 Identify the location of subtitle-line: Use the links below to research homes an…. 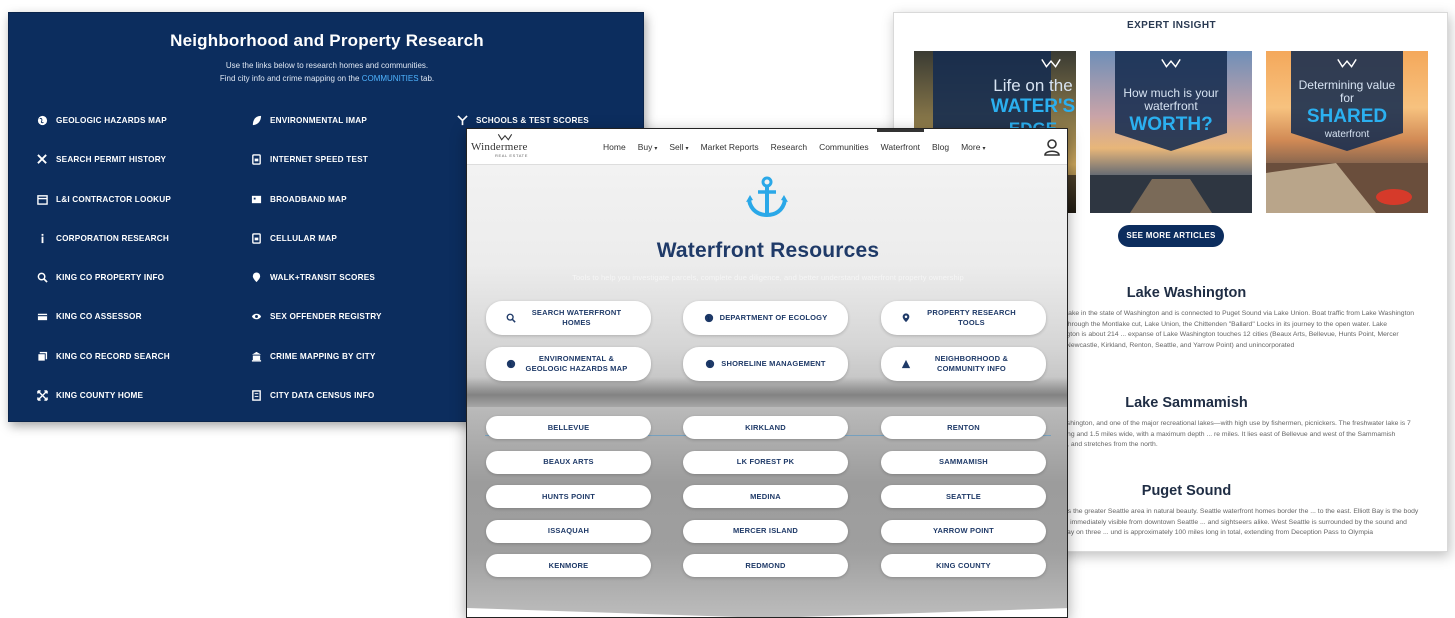
(327, 65).